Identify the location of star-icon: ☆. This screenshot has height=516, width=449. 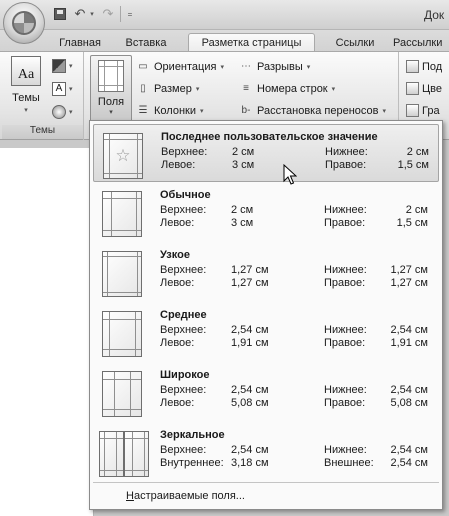
(123, 155).